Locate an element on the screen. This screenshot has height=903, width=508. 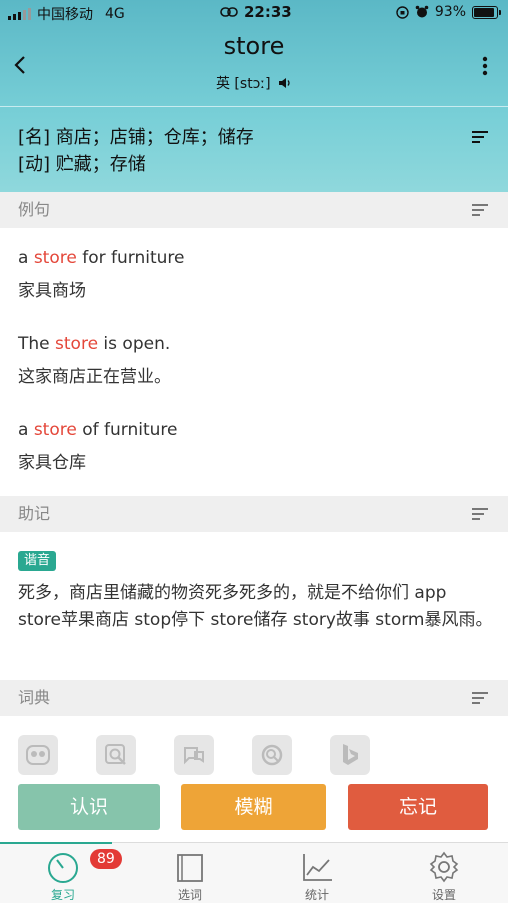
mnemonic-title: 助记 is located at coordinates (34, 513).